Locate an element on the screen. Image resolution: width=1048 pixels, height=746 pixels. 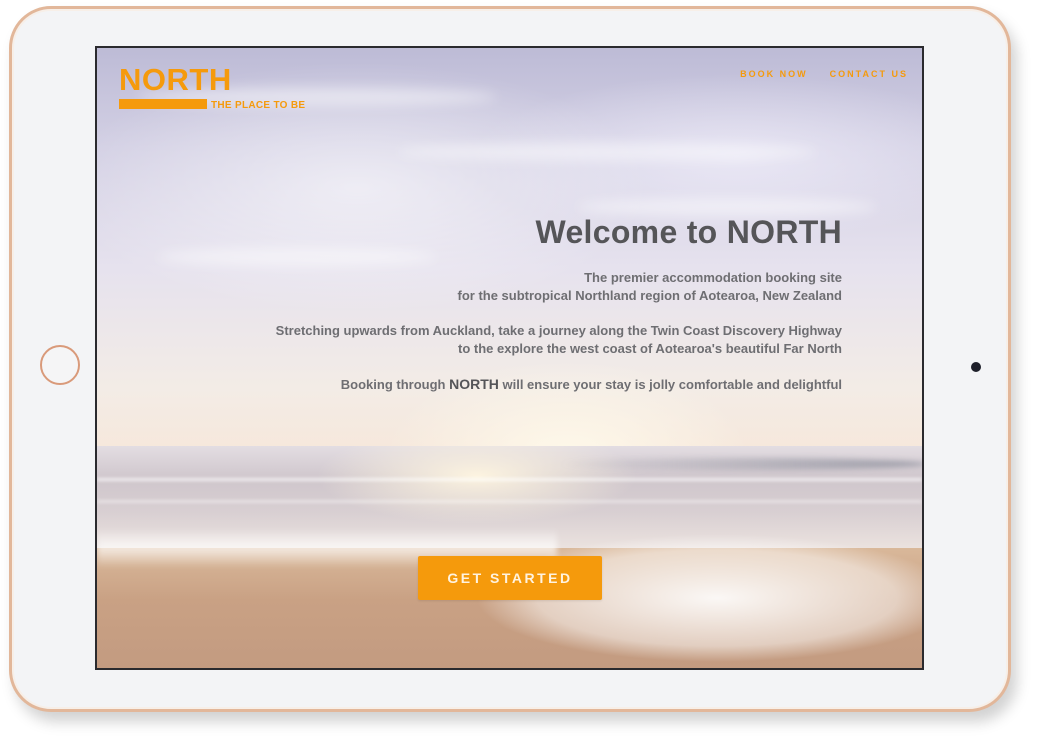
site-logo: NORTH THE PLACE TO BE is located at coordinates (212, 86).